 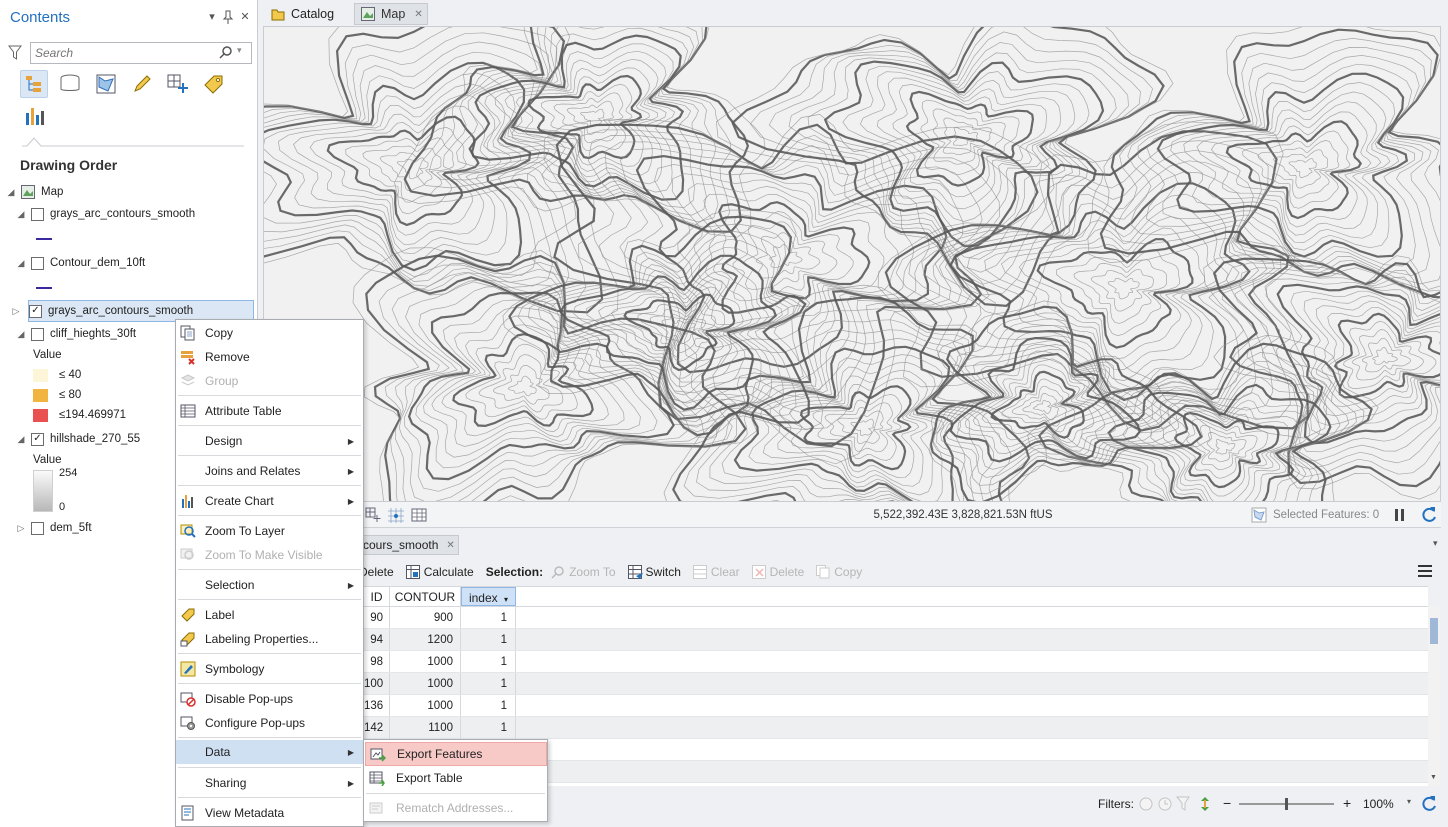 What do you see at coordinates (896, 640) in the screenshot?
I see `table-row: 94 1200 1` at bounding box center [896, 640].